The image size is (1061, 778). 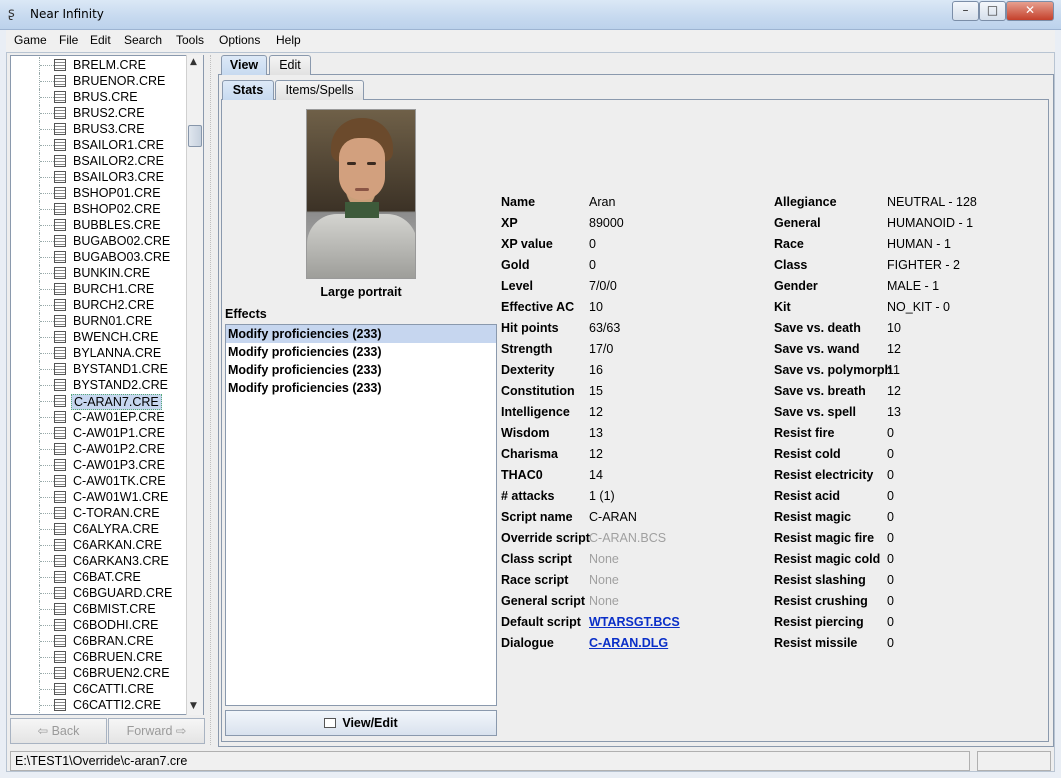 I want to click on menu-search: Search, so click(x=143, y=40).